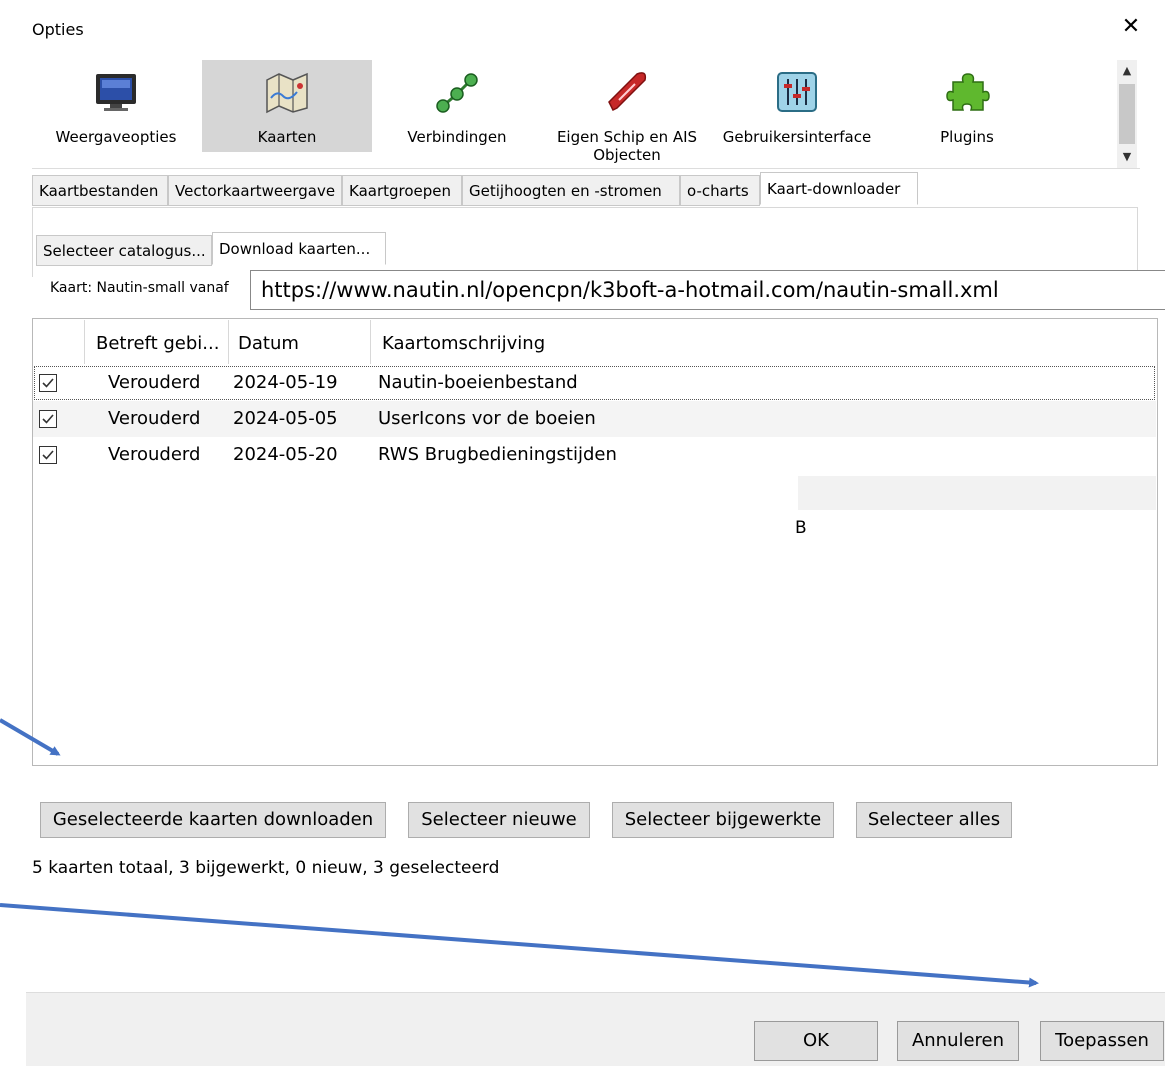 This screenshot has height=1066, width=1165. Describe the element at coordinates (402, 190) in the screenshot. I see `tab-chart-groups: Kaartgroepen` at that location.